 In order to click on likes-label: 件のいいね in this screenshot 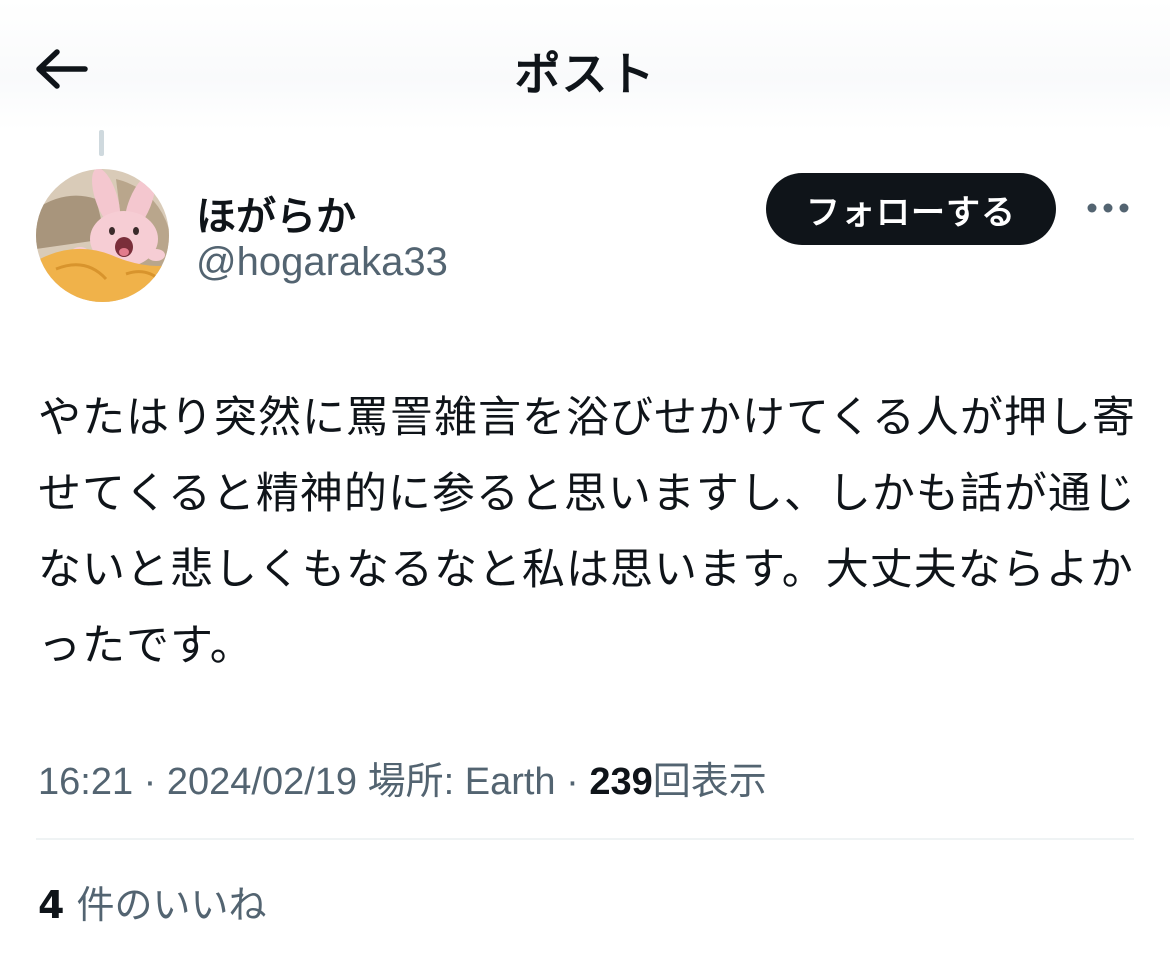, I will do `click(171, 905)`.